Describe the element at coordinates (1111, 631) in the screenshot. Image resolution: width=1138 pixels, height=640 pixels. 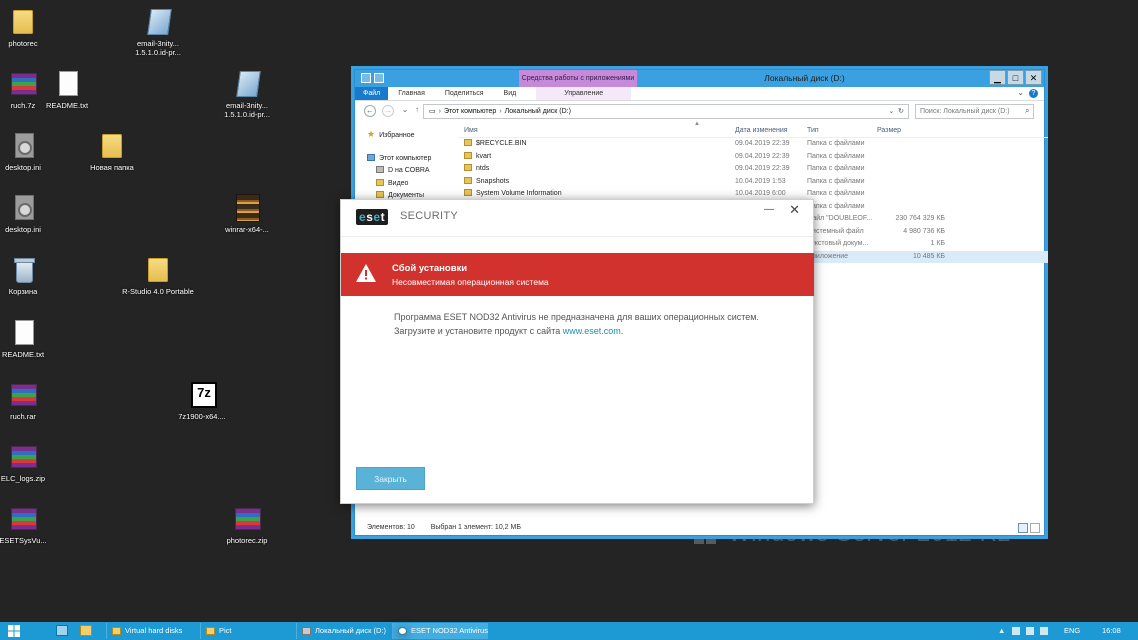
I see `clock: 16:08` at that location.